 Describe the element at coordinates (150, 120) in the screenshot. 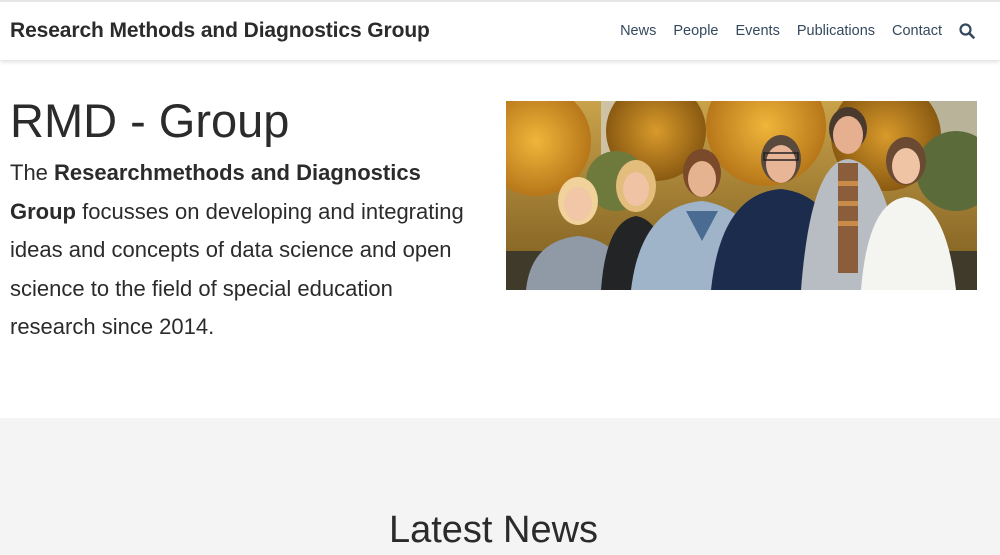

I see `hero-title: RMD - Group` at that location.